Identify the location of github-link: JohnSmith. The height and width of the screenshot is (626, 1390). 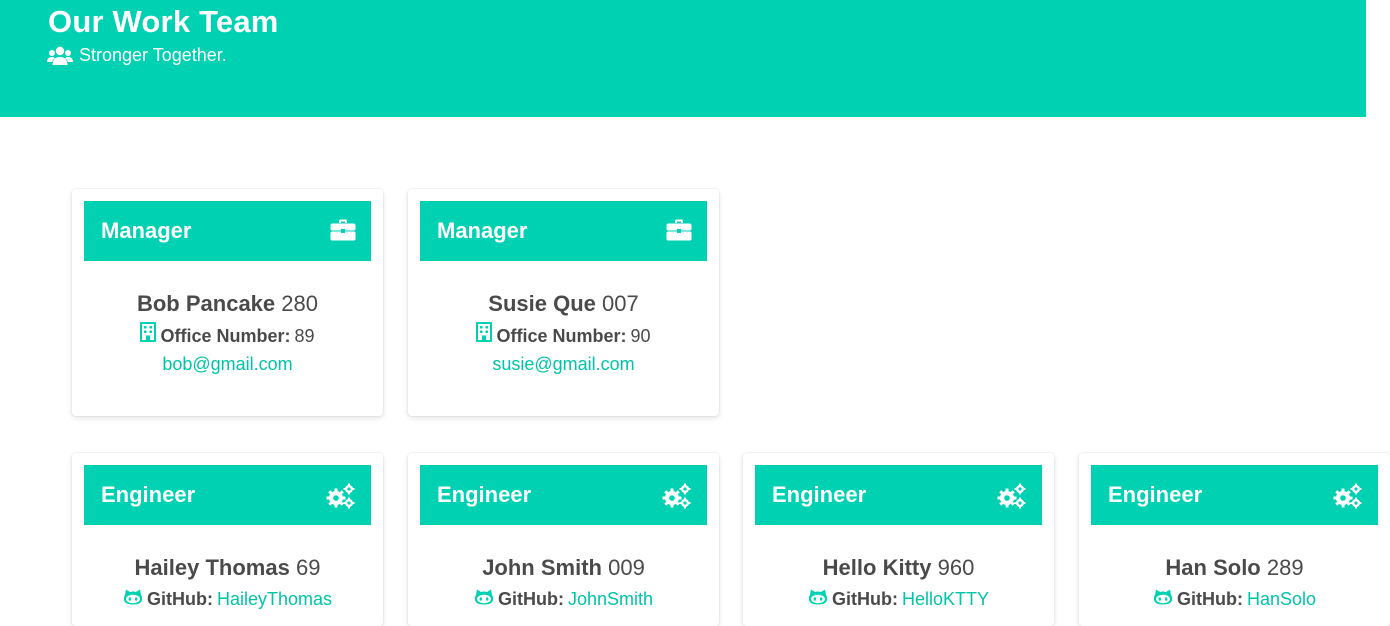
(610, 599).